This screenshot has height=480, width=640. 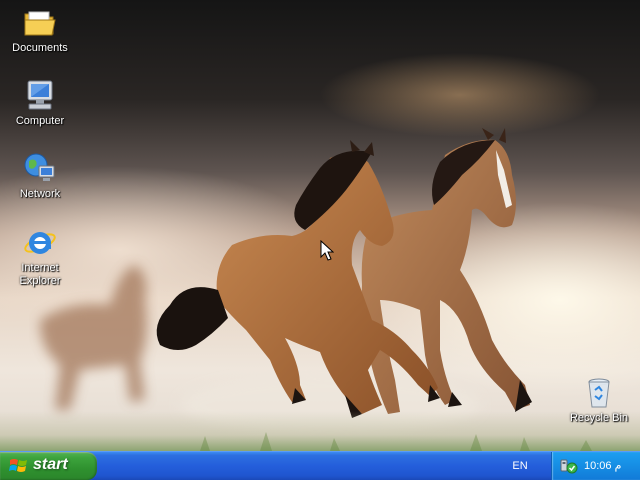 I want to click on computer-icon, so click(x=40, y=95).